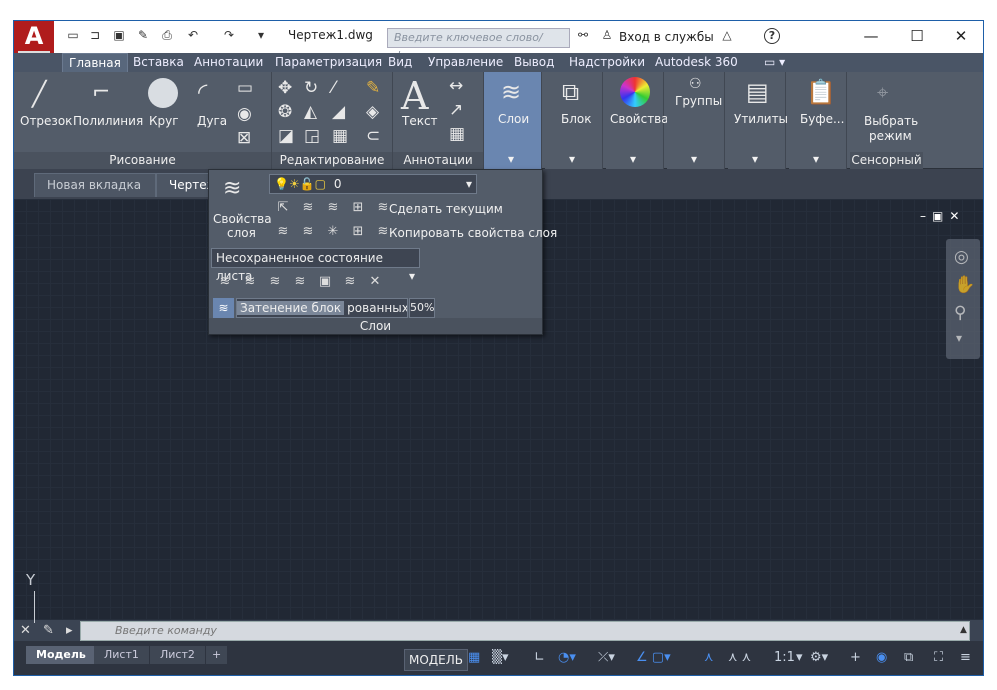  Describe the element at coordinates (420, 121) in the screenshot. I see `text-tool: Текст` at that location.